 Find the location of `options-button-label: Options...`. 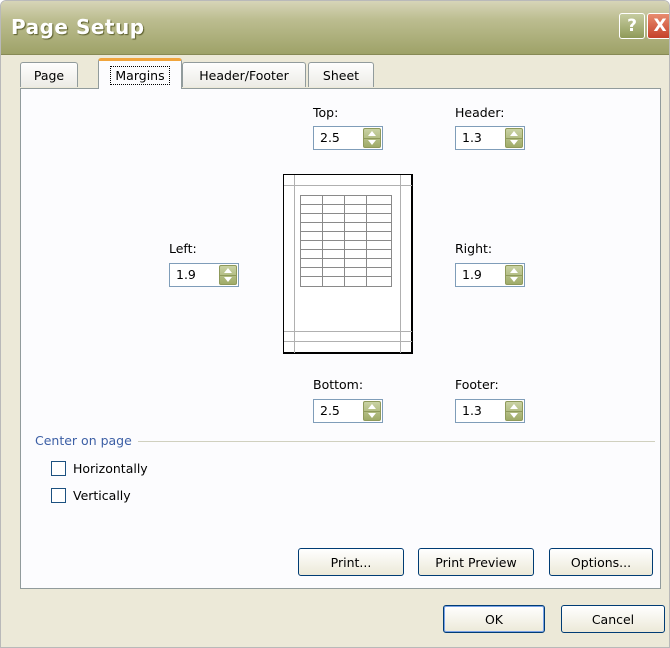

options-button-label: Options... is located at coordinates (601, 562).